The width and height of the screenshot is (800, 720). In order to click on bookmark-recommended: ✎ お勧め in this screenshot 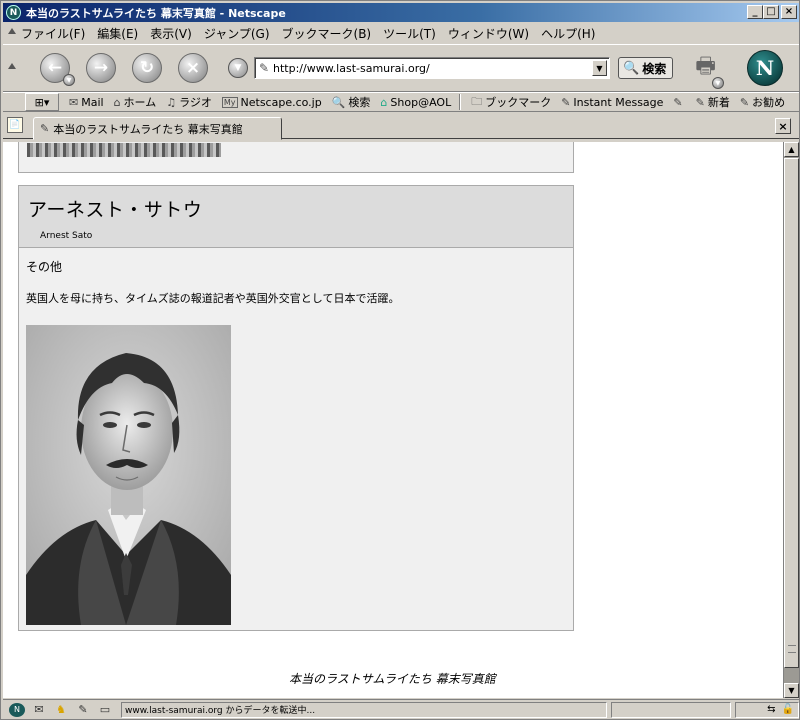, I will do `click(762, 102)`.